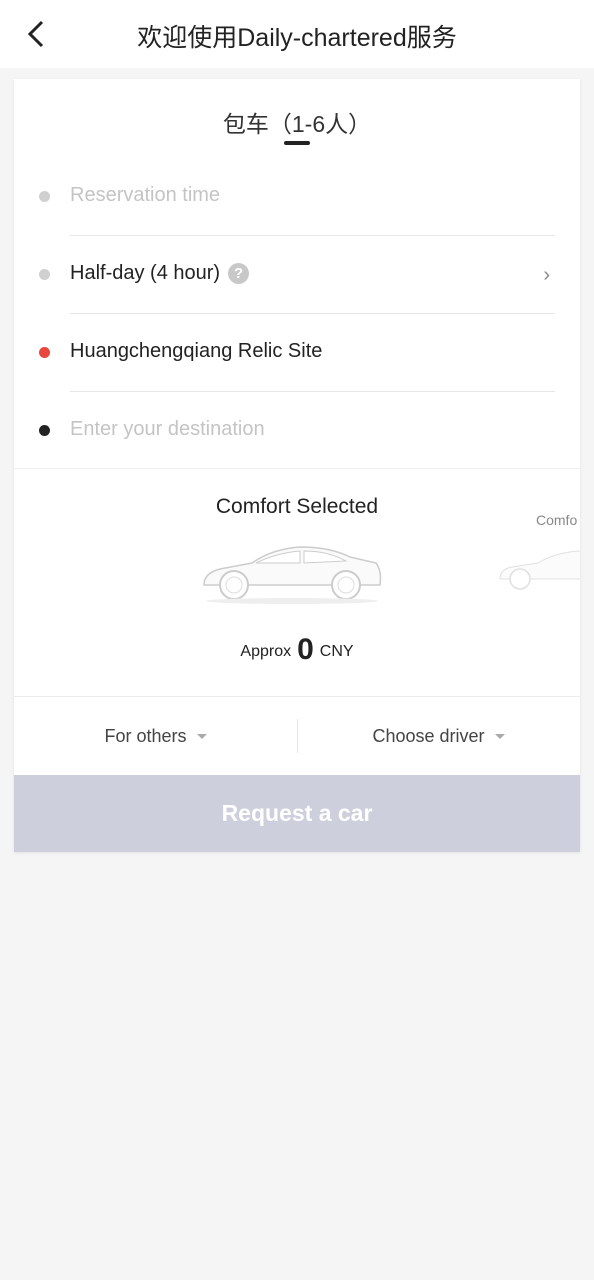 The image size is (594, 1280). I want to click on reservation-placeholder: Reservation time, so click(145, 195).